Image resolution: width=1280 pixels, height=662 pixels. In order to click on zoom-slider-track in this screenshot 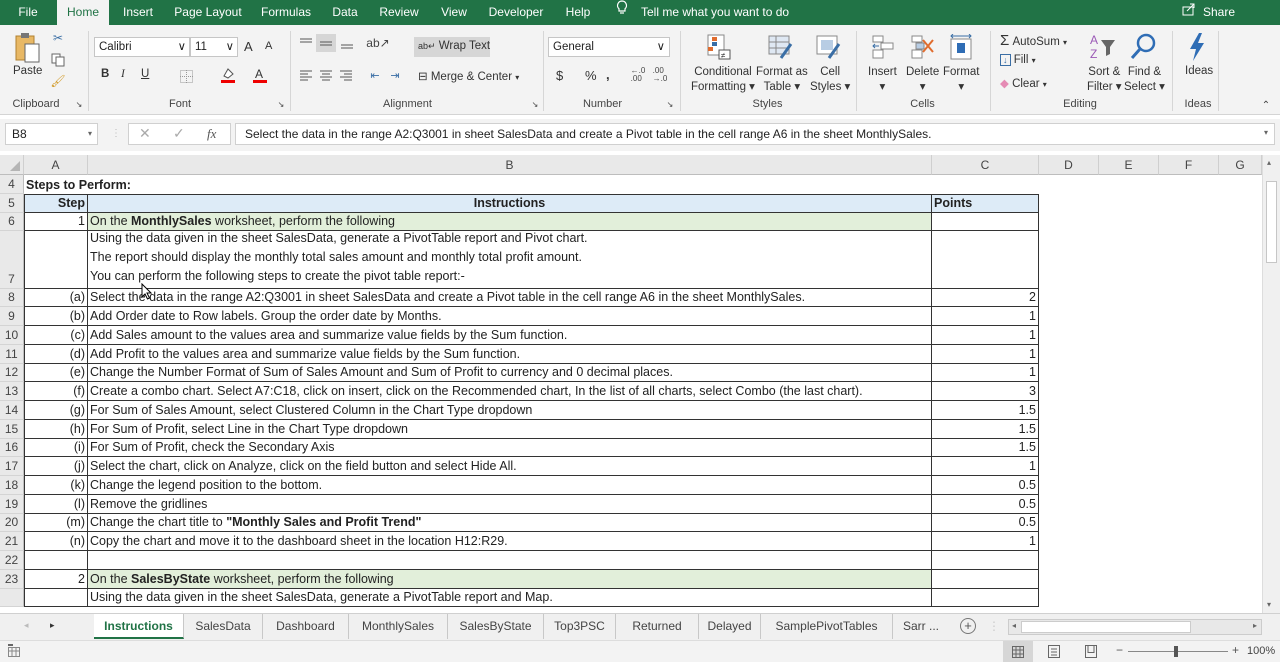, I will do `click(1178, 651)`.